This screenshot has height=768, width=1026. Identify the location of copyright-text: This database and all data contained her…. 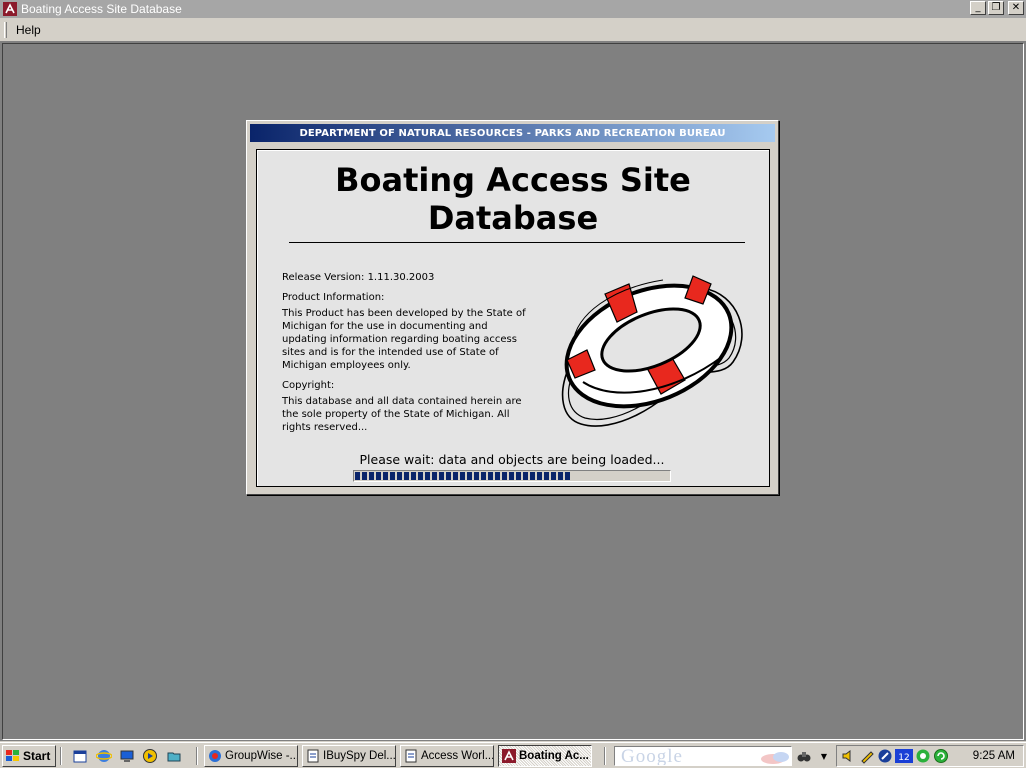
(402, 414).